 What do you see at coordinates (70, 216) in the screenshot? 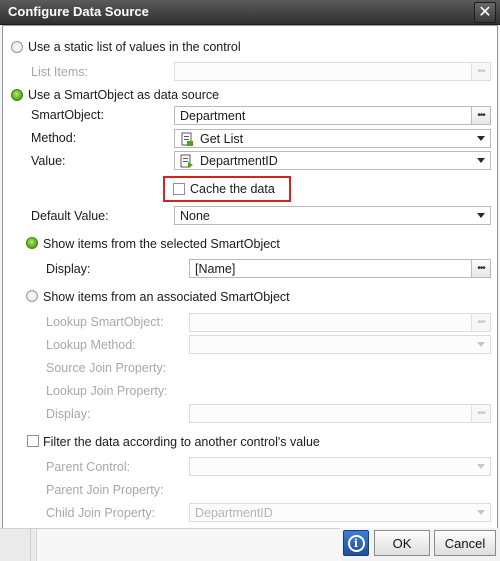
I see `default-value-label: Default Value:` at bounding box center [70, 216].